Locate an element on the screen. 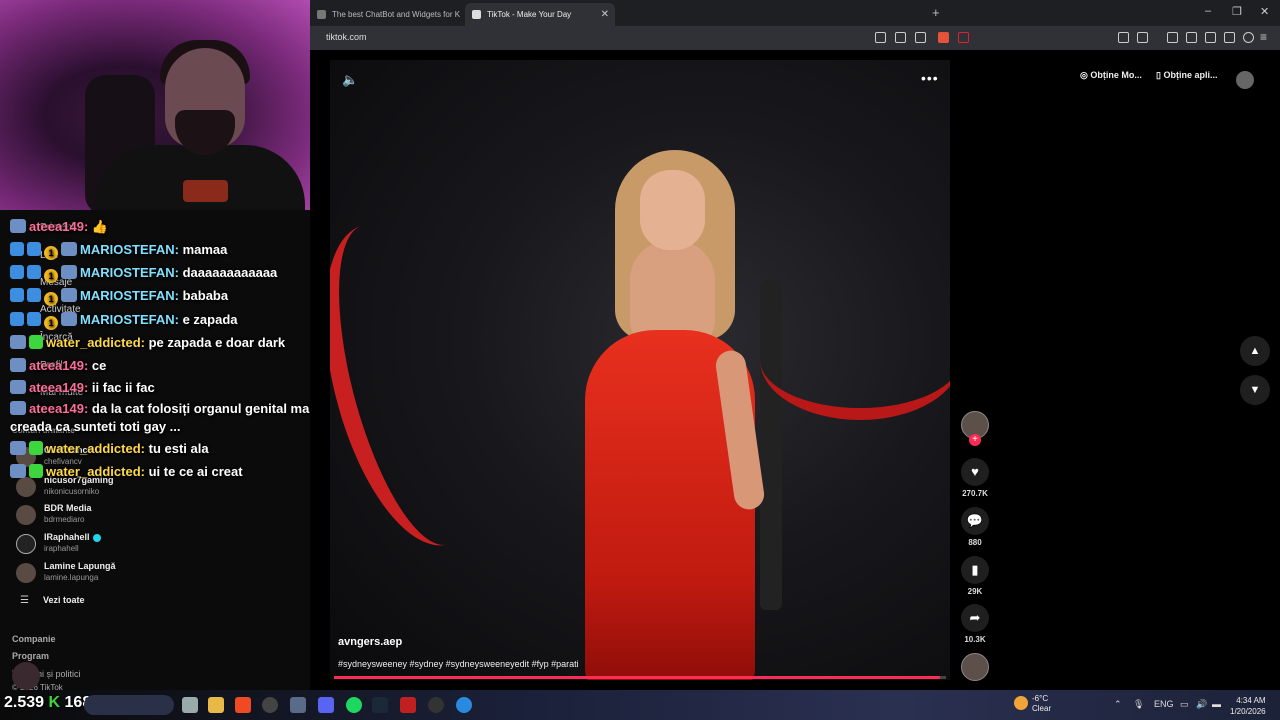 This screenshot has height=720, width=1280. share-count: 10.3K is located at coordinates (975, 639).